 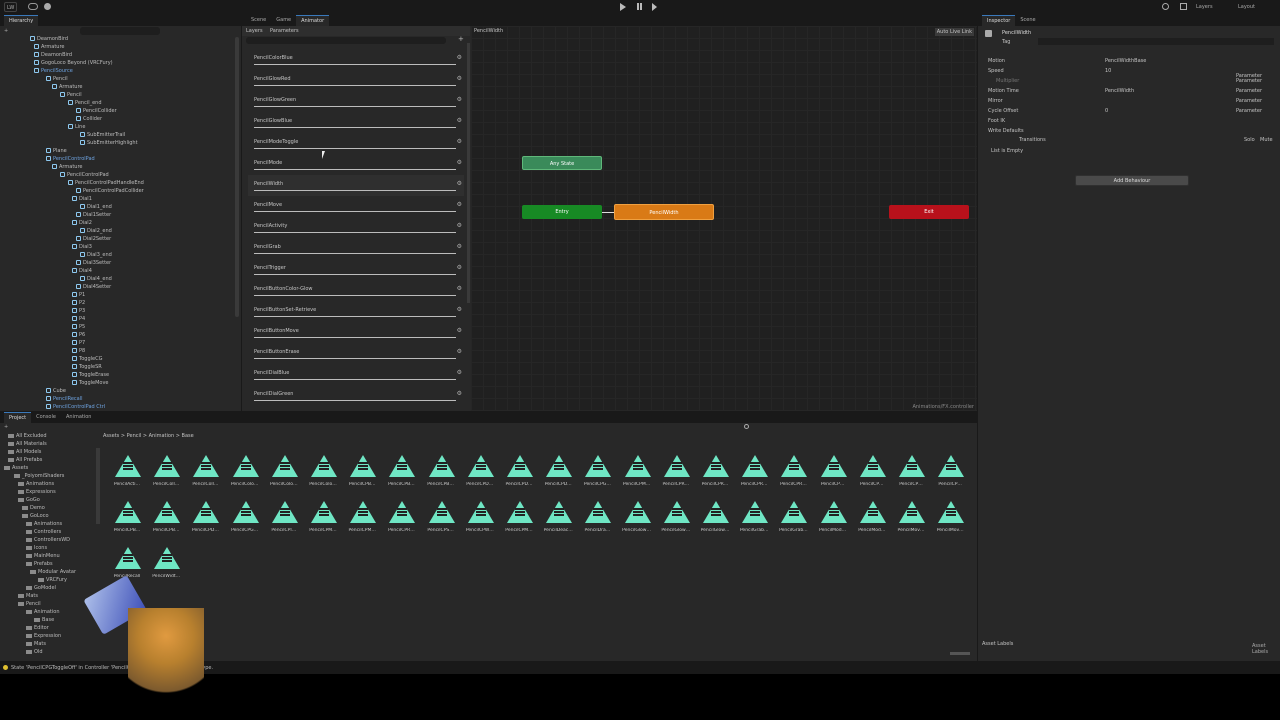 What do you see at coordinates (270, 226) in the screenshot?
I see `parameter-name: PencilActivity` at bounding box center [270, 226].